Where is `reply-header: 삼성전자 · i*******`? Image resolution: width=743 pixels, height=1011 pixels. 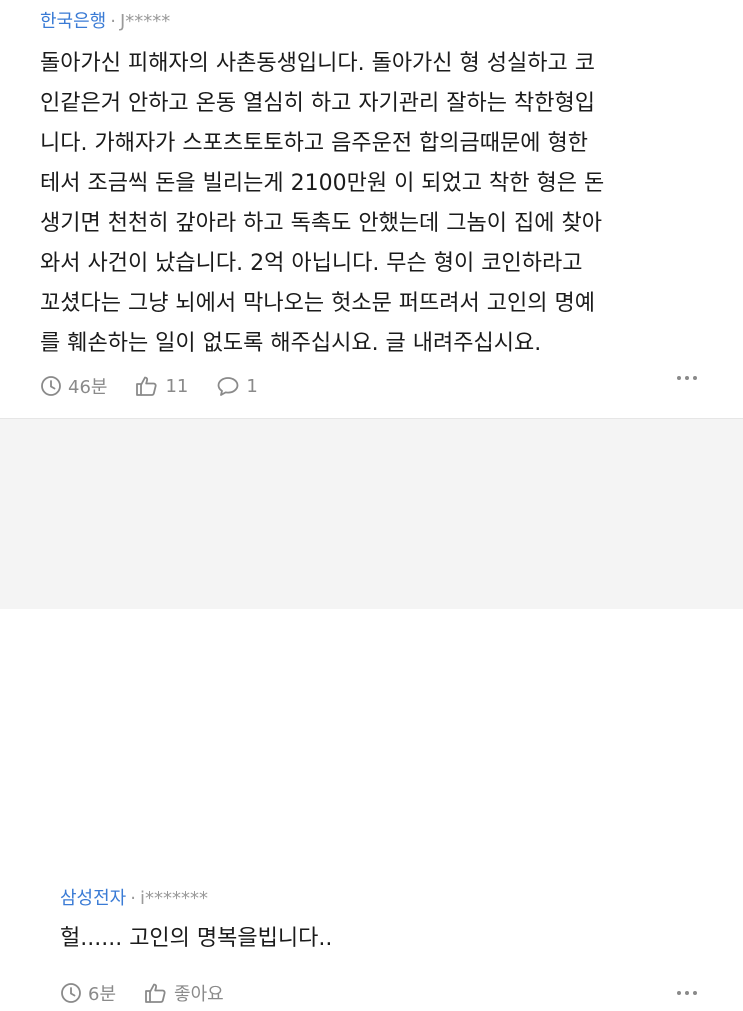
reply-header: 삼성전자 · i******* is located at coordinates (134, 899).